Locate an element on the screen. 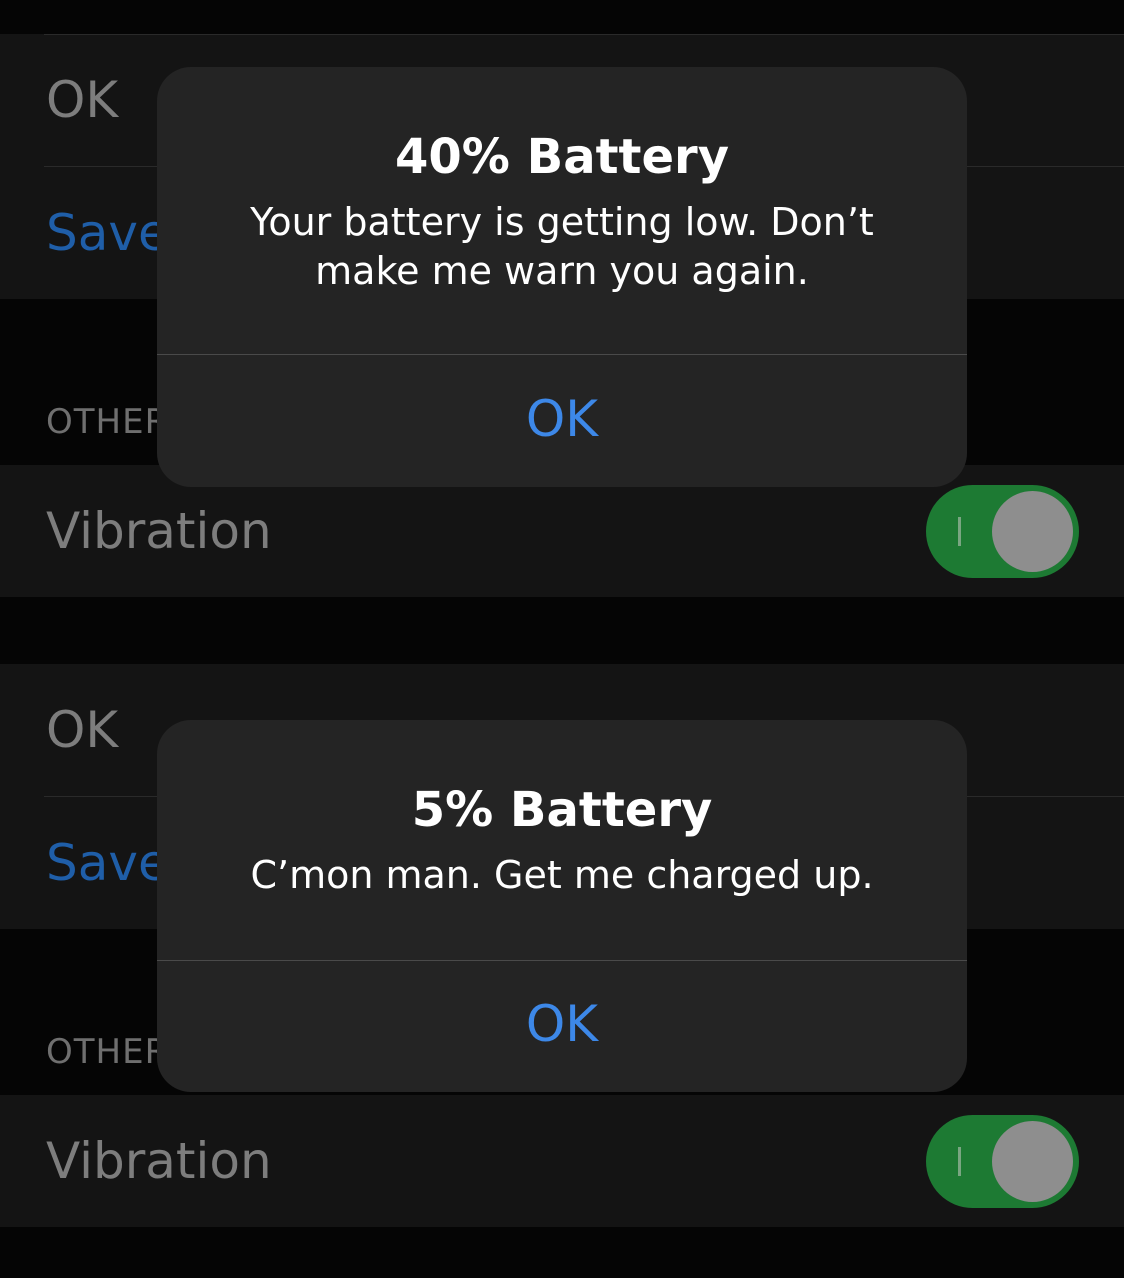 The height and width of the screenshot is (1278, 1124). alert-title: 40% Battery is located at coordinates (562, 157).